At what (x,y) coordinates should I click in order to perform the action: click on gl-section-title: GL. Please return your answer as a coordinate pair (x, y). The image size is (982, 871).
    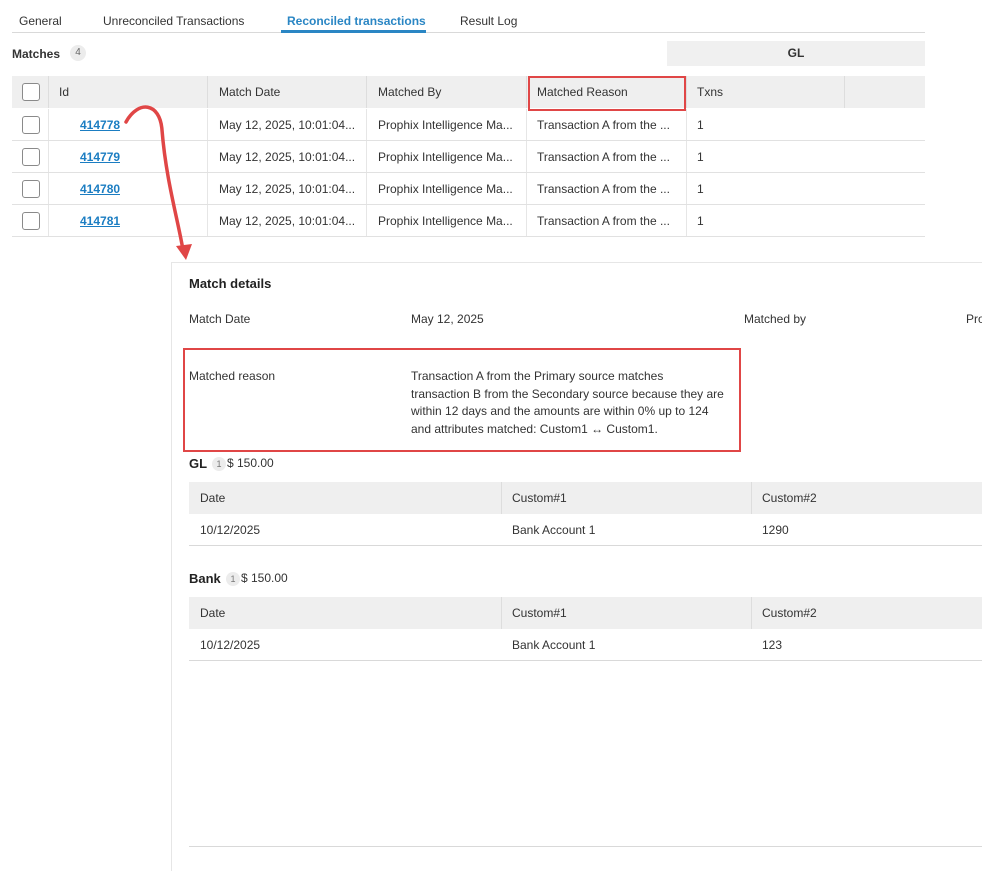
    Looking at the image, I should click on (198, 463).